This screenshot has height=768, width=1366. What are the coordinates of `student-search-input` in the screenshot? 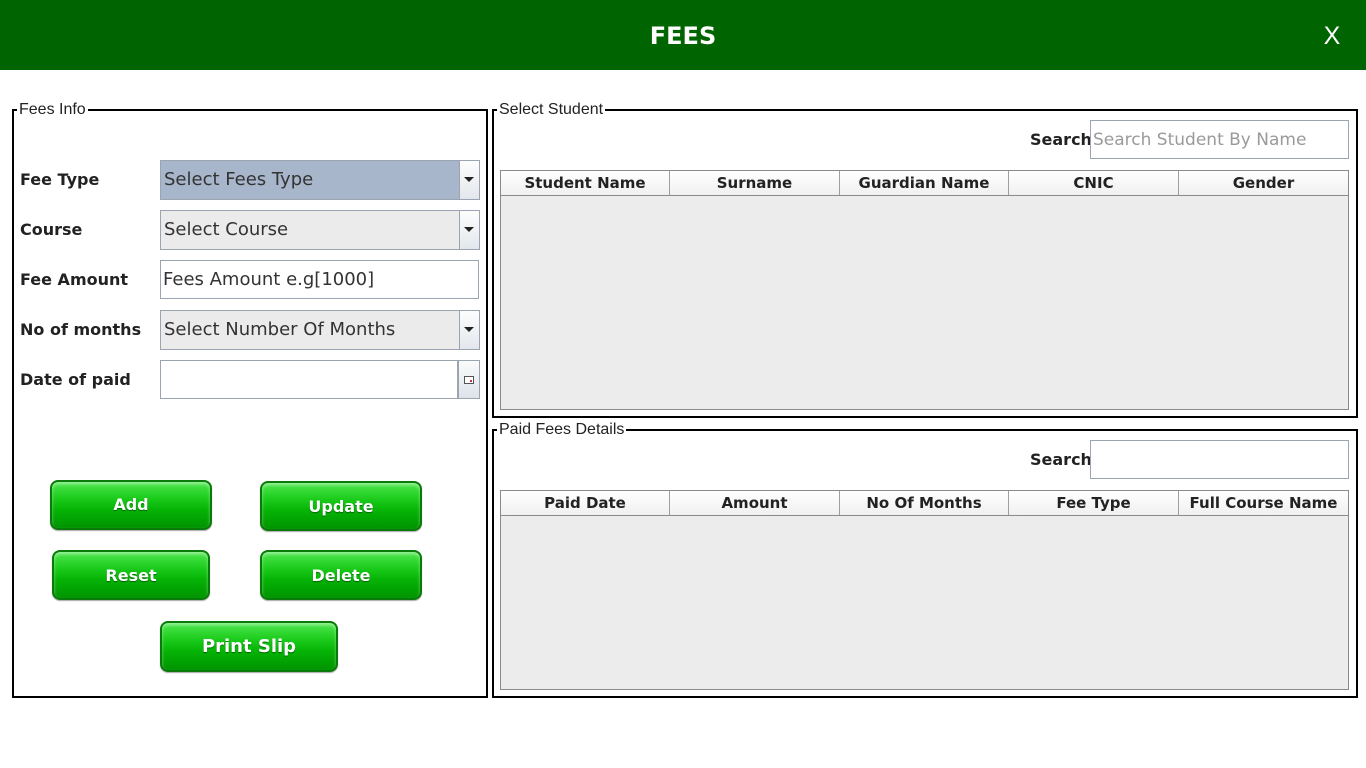 It's located at (1219, 139).